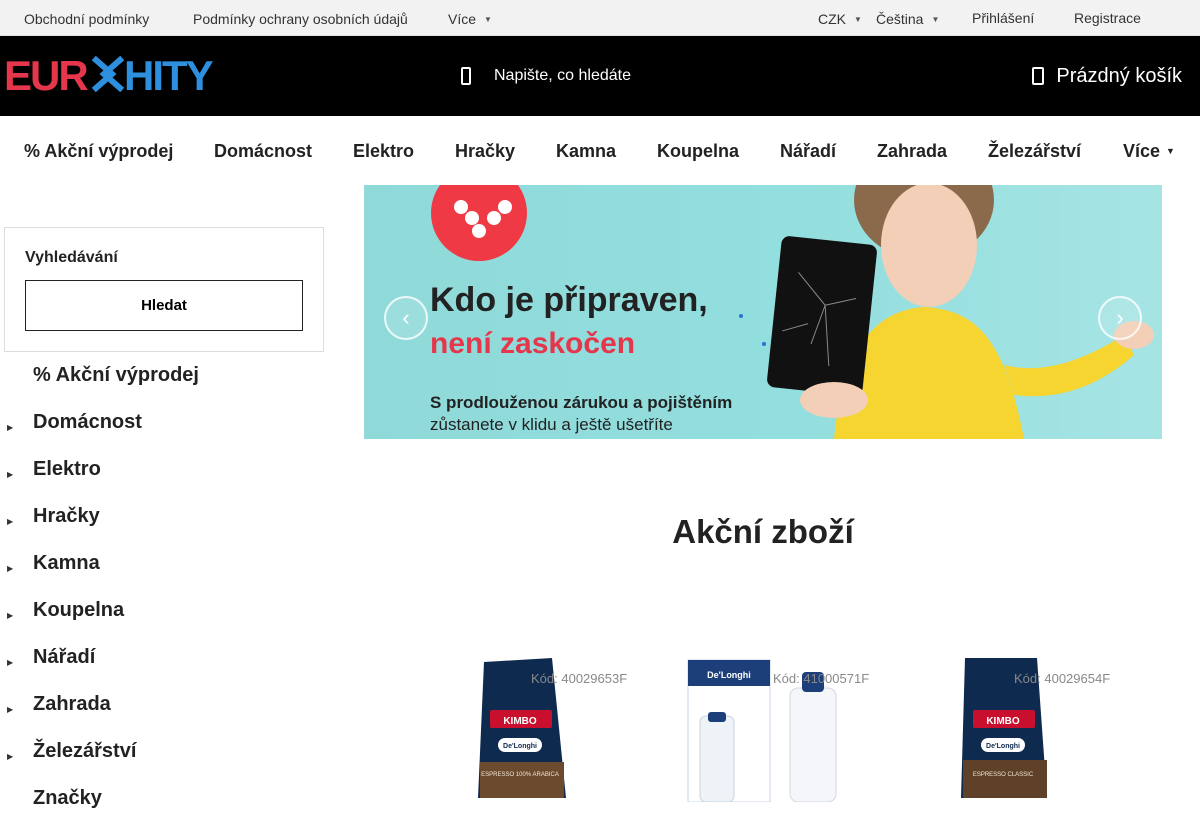 This screenshot has height=830, width=1200. I want to click on sidebar-item-household: ▶ Domácnost, so click(165, 430).